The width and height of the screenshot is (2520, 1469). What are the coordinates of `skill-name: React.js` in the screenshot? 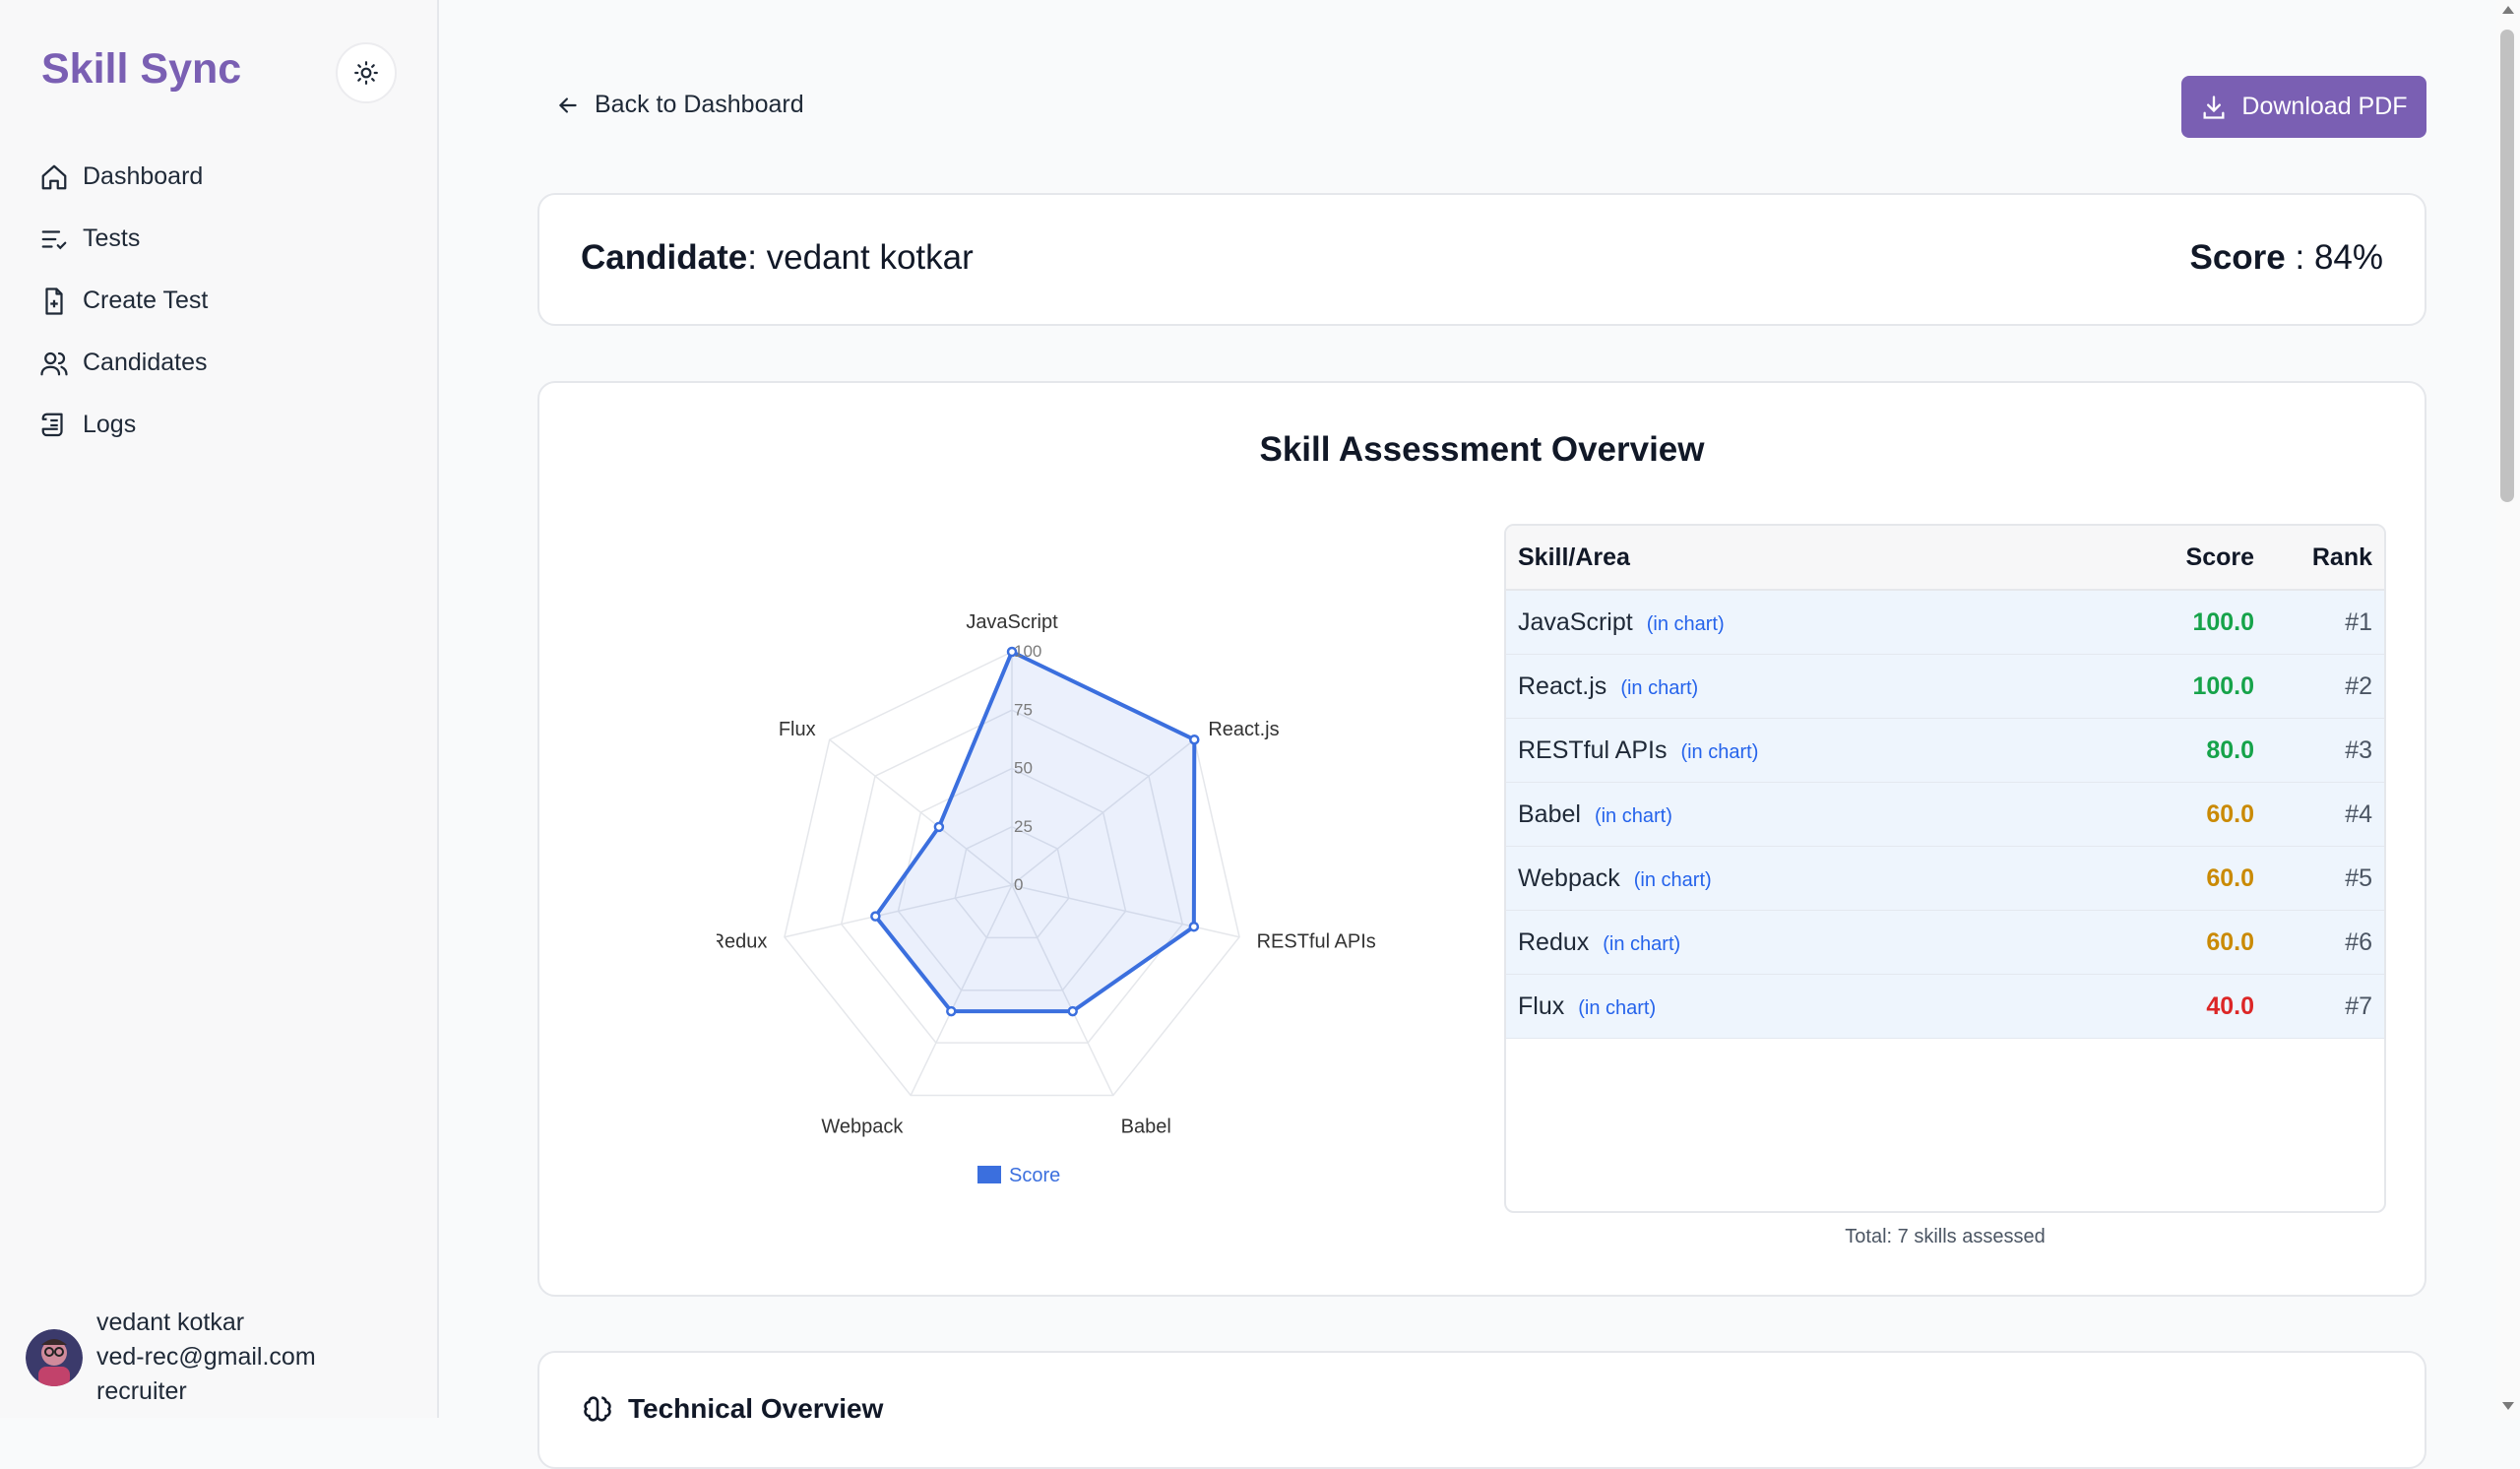 It's located at (1562, 686).